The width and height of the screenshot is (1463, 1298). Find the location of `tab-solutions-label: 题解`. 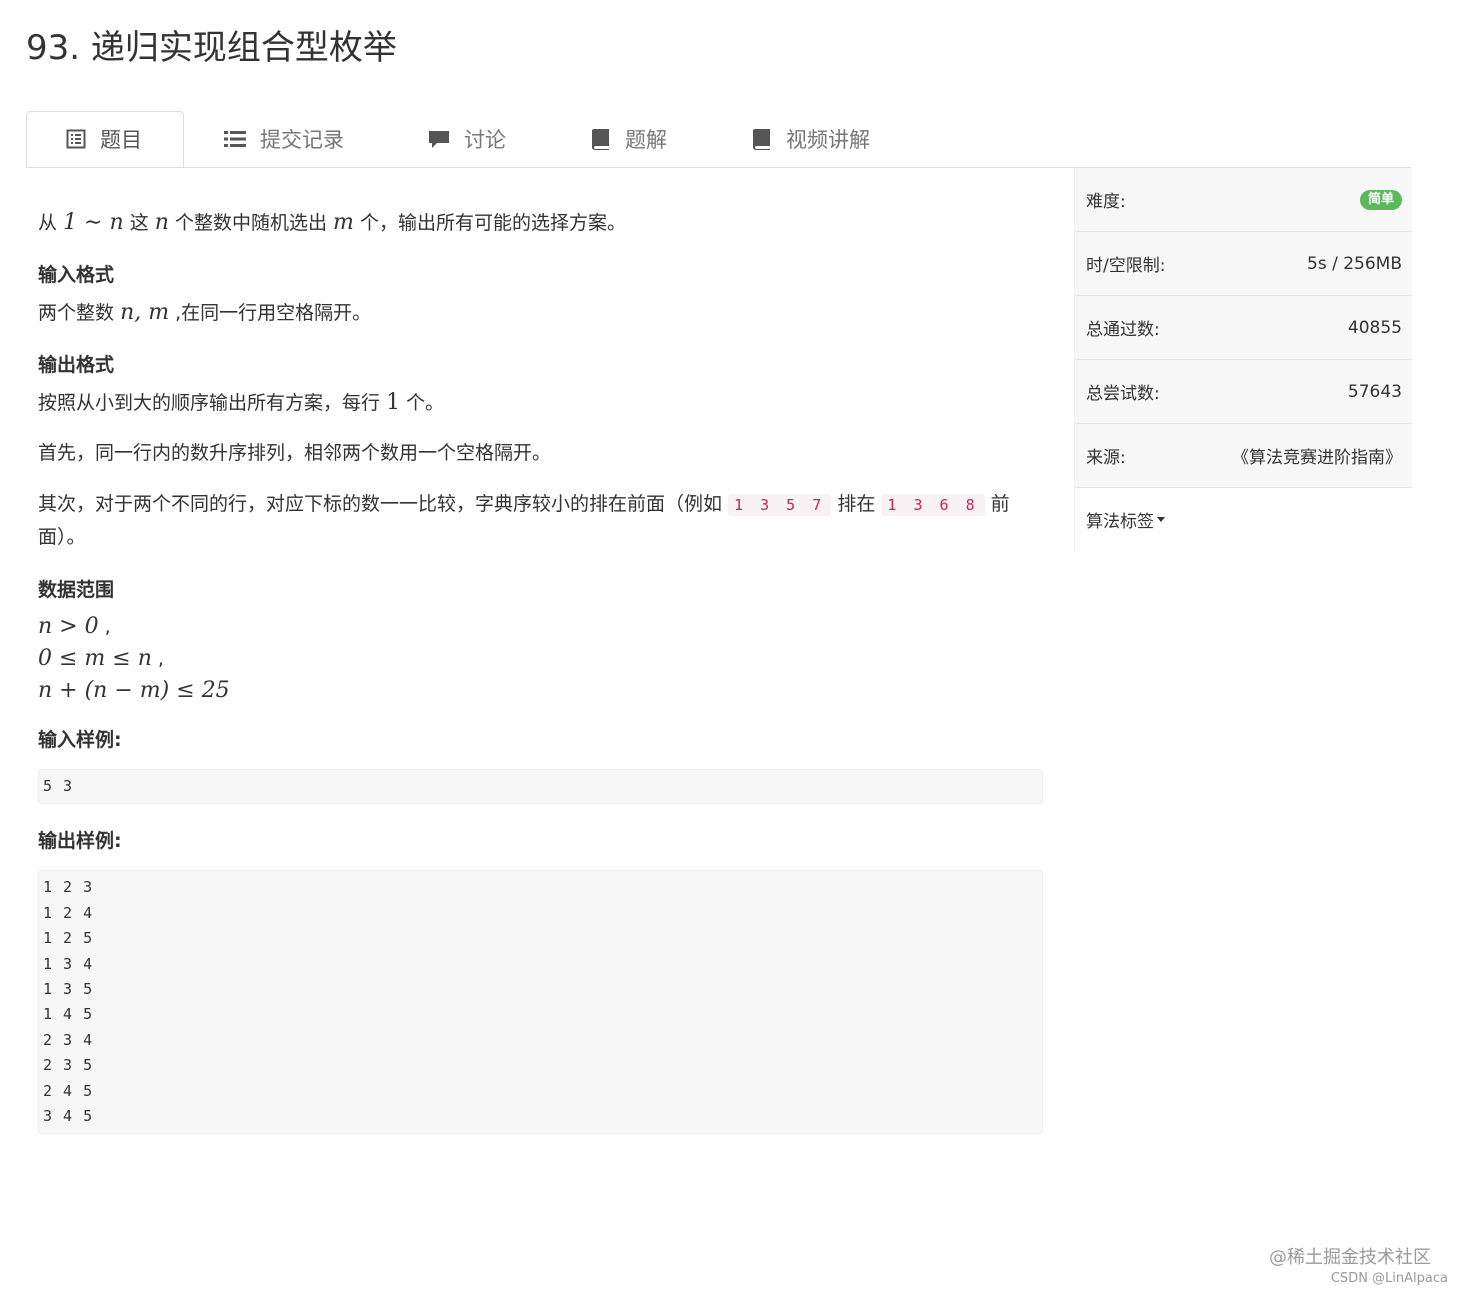

tab-solutions-label: 题解 is located at coordinates (646, 140).